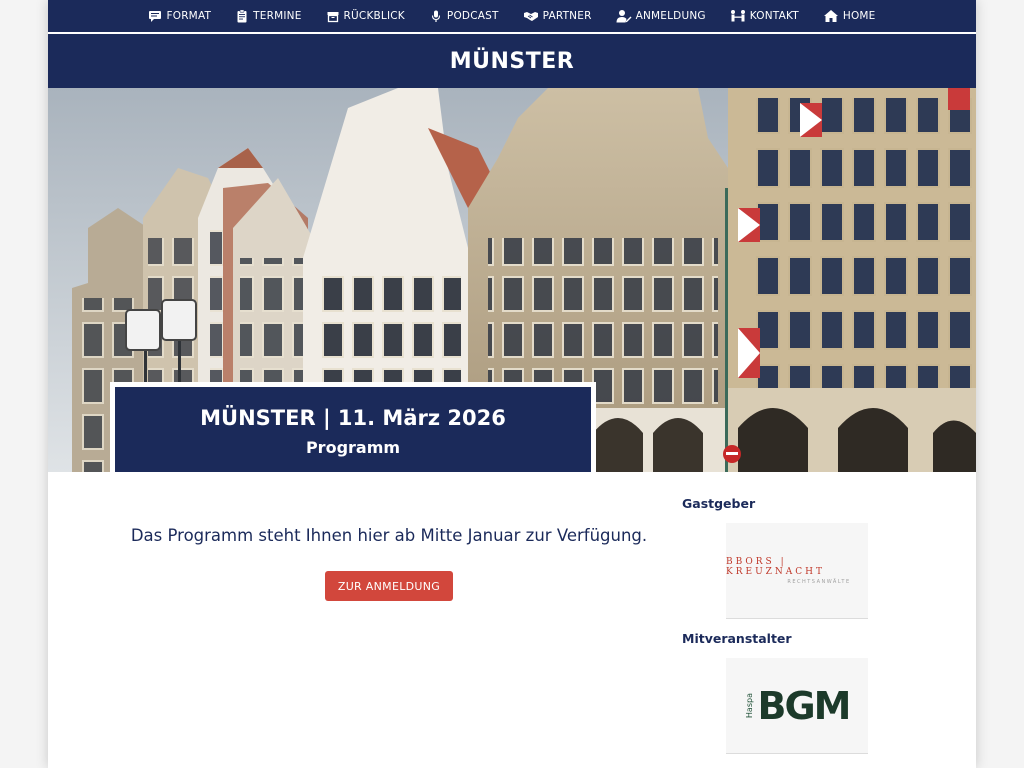 The image size is (1024, 768). I want to click on host-logo-wordmark: BBORS | KREUZNACHT, so click(776, 566).